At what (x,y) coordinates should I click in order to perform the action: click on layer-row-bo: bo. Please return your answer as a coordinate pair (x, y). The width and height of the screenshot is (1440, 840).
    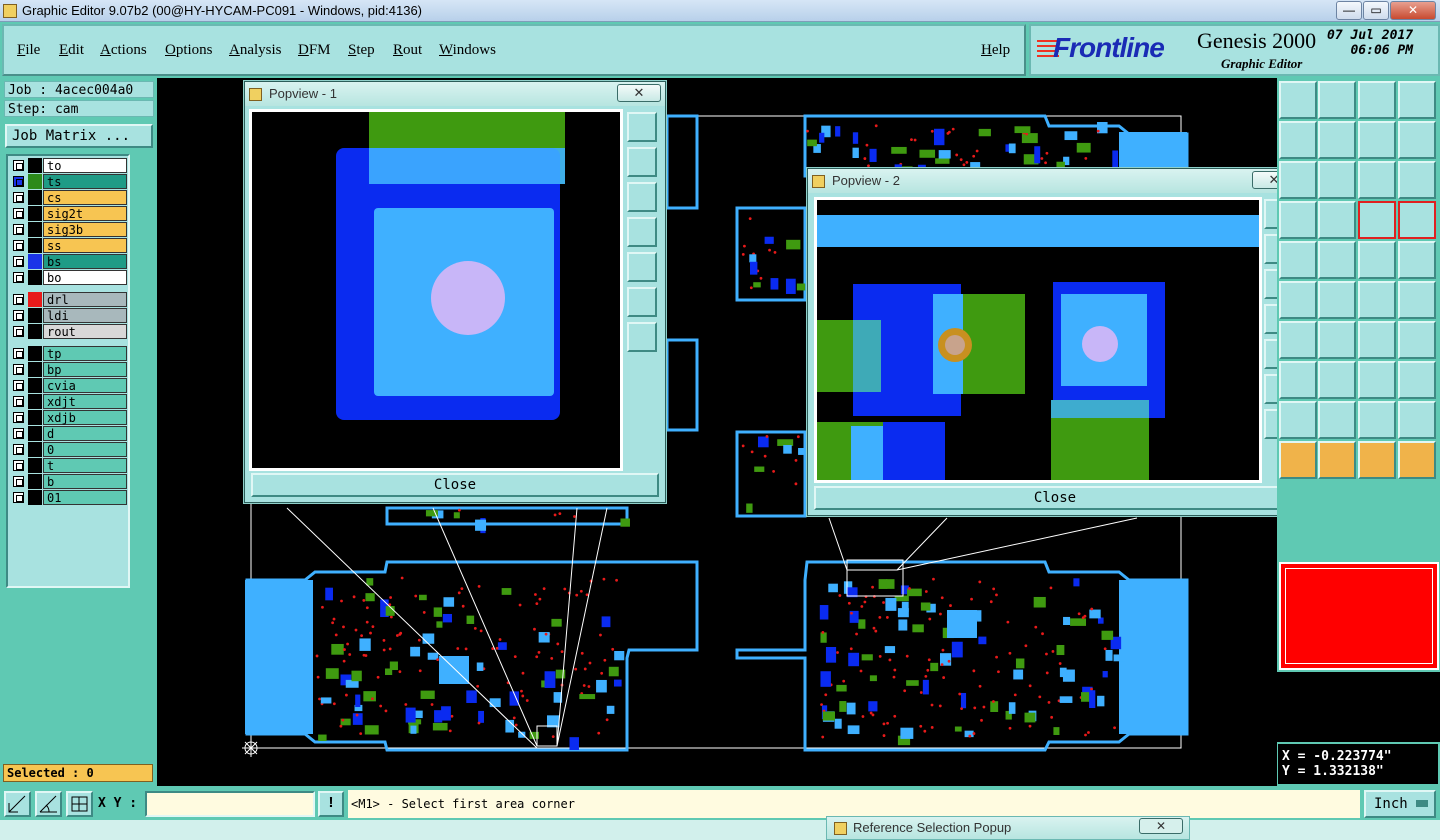
    Looking at the image, I should click on (69, 277).